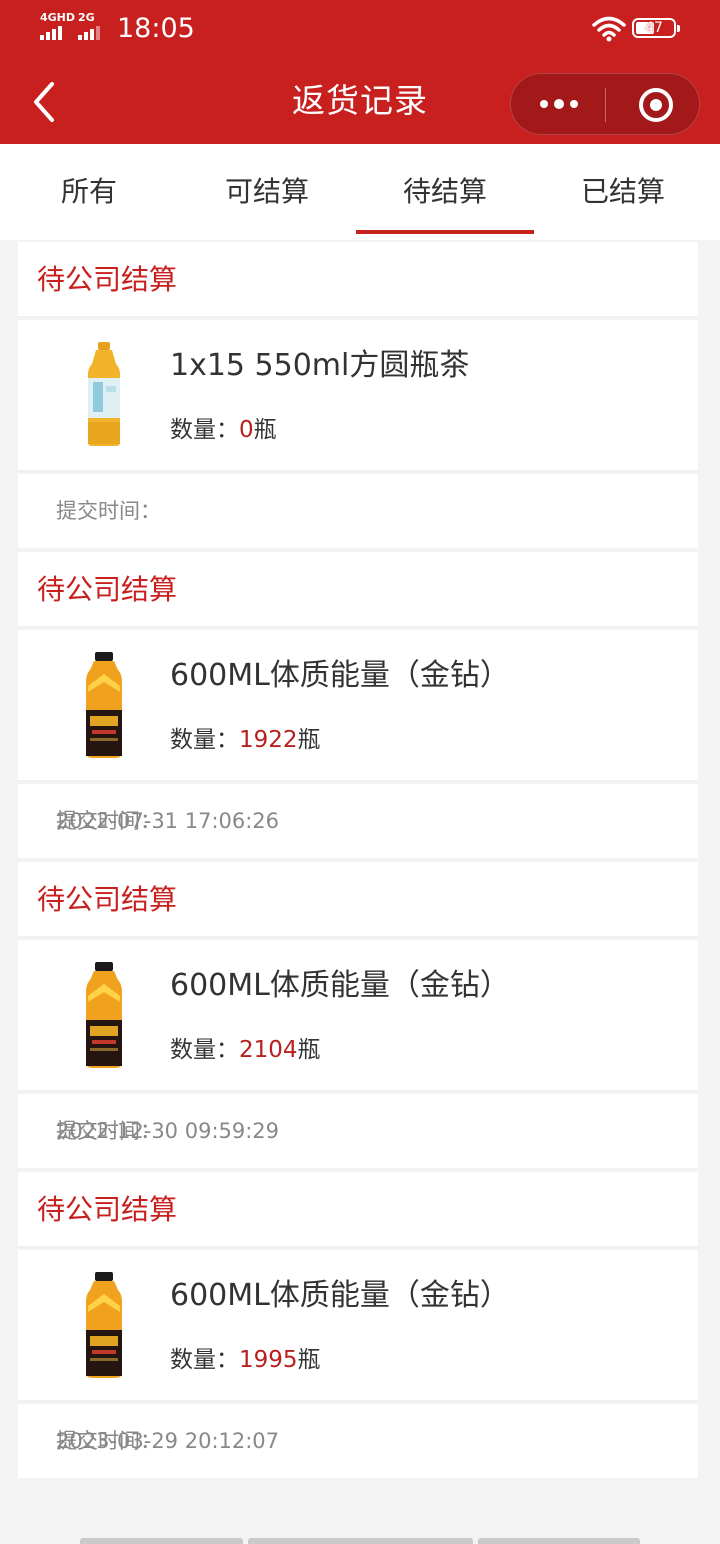 The image size is (720, 1544). I want to click on signal-2g-label: 2G, so click(86, 17).